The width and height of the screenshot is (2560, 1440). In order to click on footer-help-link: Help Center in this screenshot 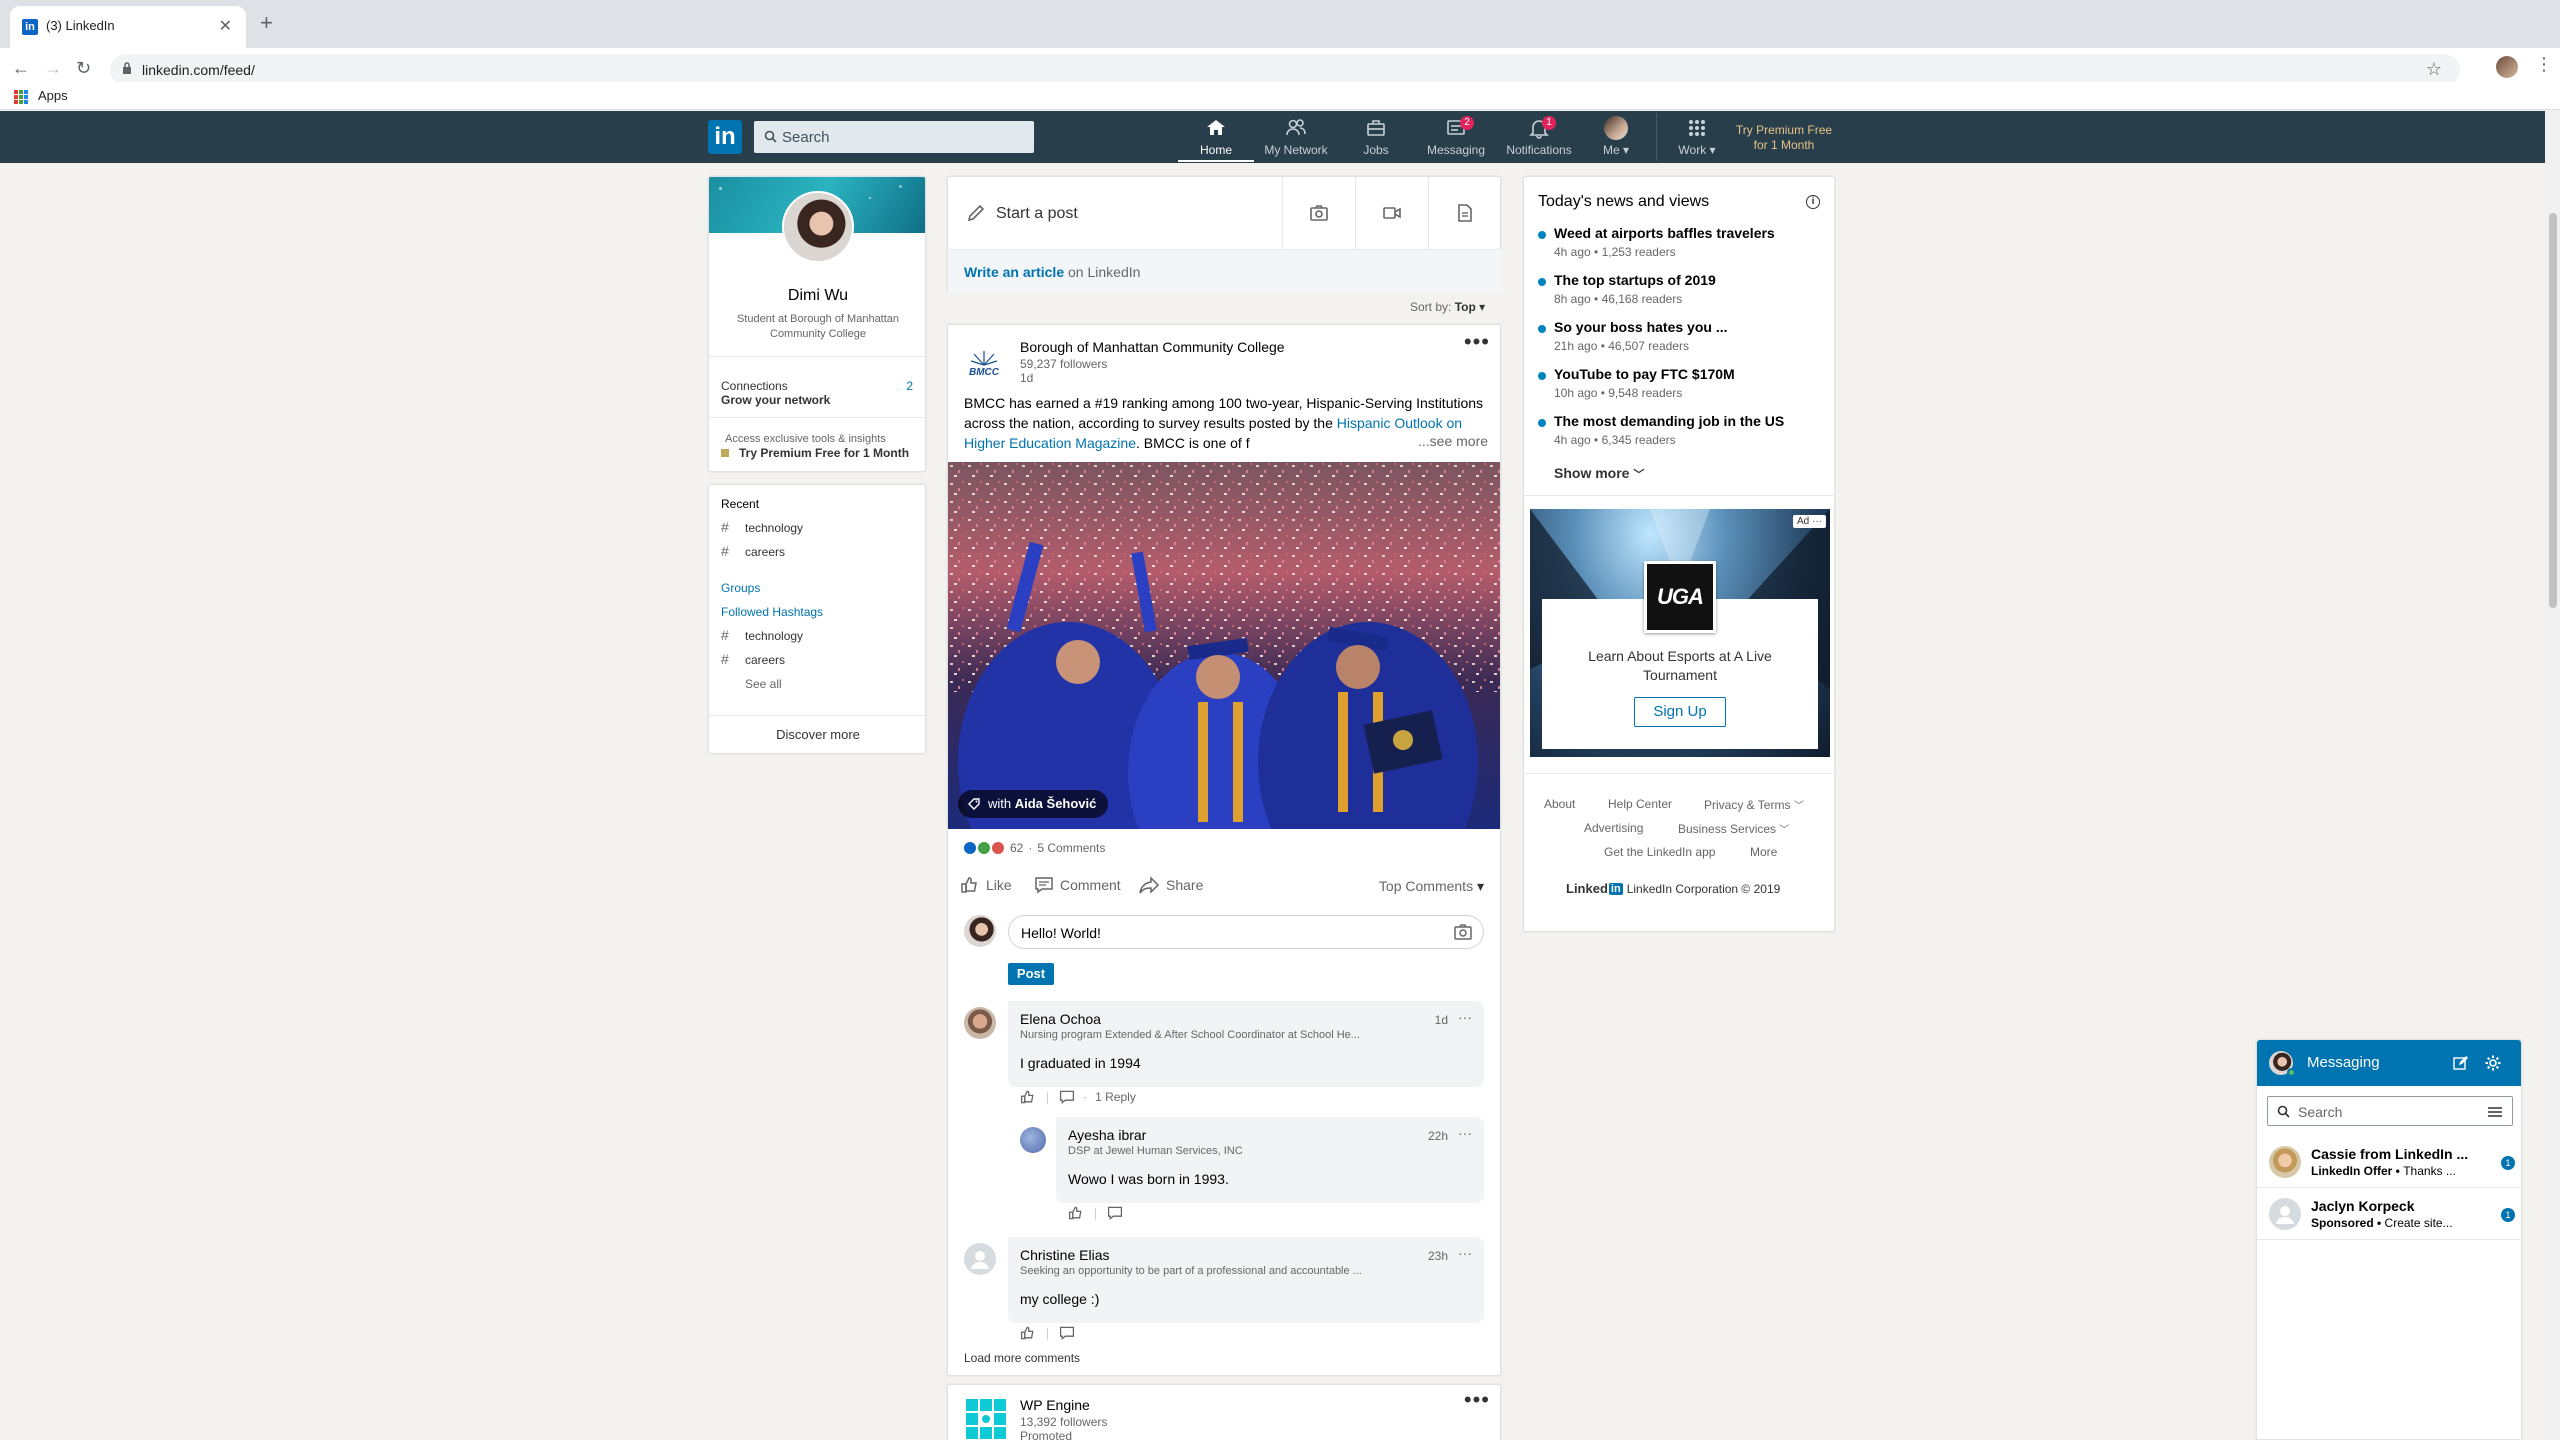, I will do `click(1640, 804)`.